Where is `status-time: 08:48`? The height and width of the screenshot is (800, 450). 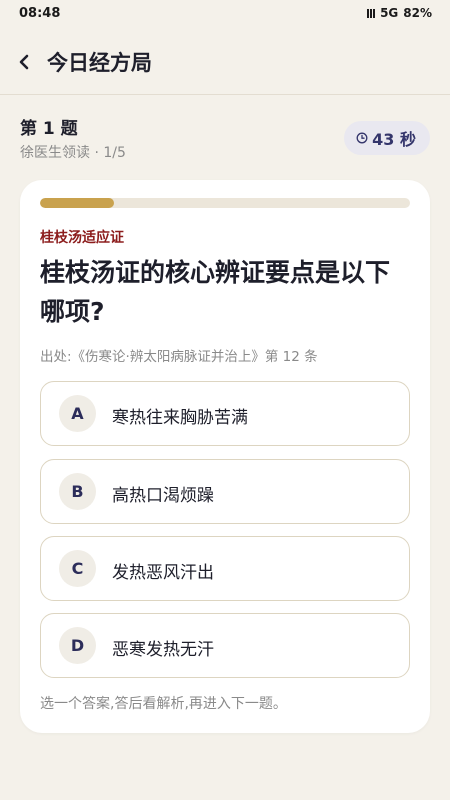 status-time: 08:48 is located at coordinates (40, 13).